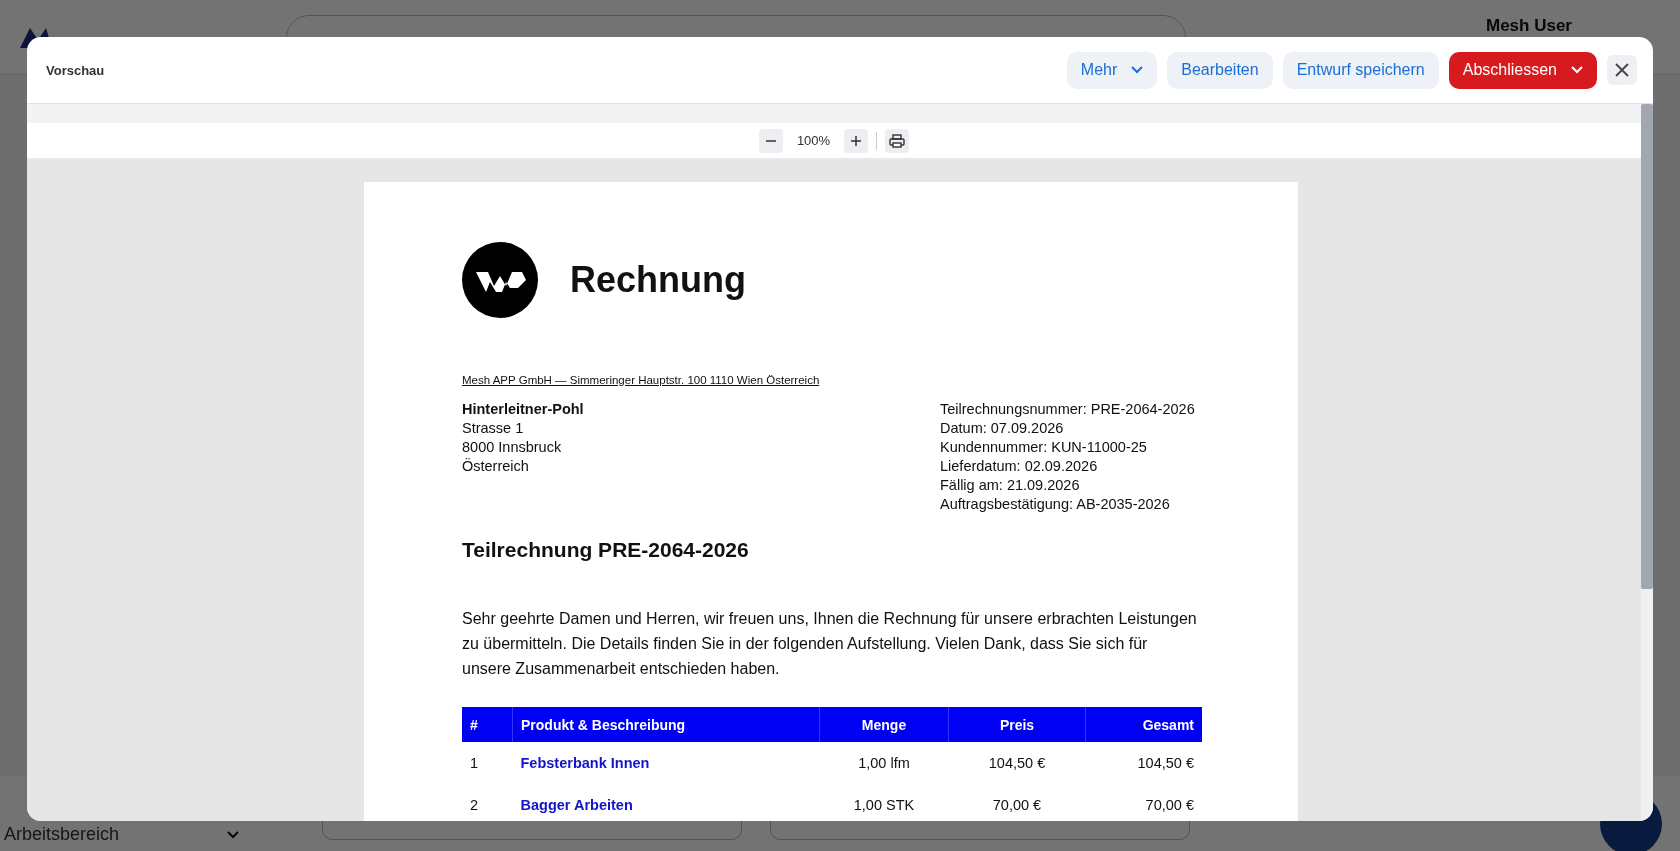 The width and height of the screenshot is (1680, 851). What do you see at coordinates (770, 140) in the screenshot?
I see `zoom-out-button` at bounding box center [770, 140].